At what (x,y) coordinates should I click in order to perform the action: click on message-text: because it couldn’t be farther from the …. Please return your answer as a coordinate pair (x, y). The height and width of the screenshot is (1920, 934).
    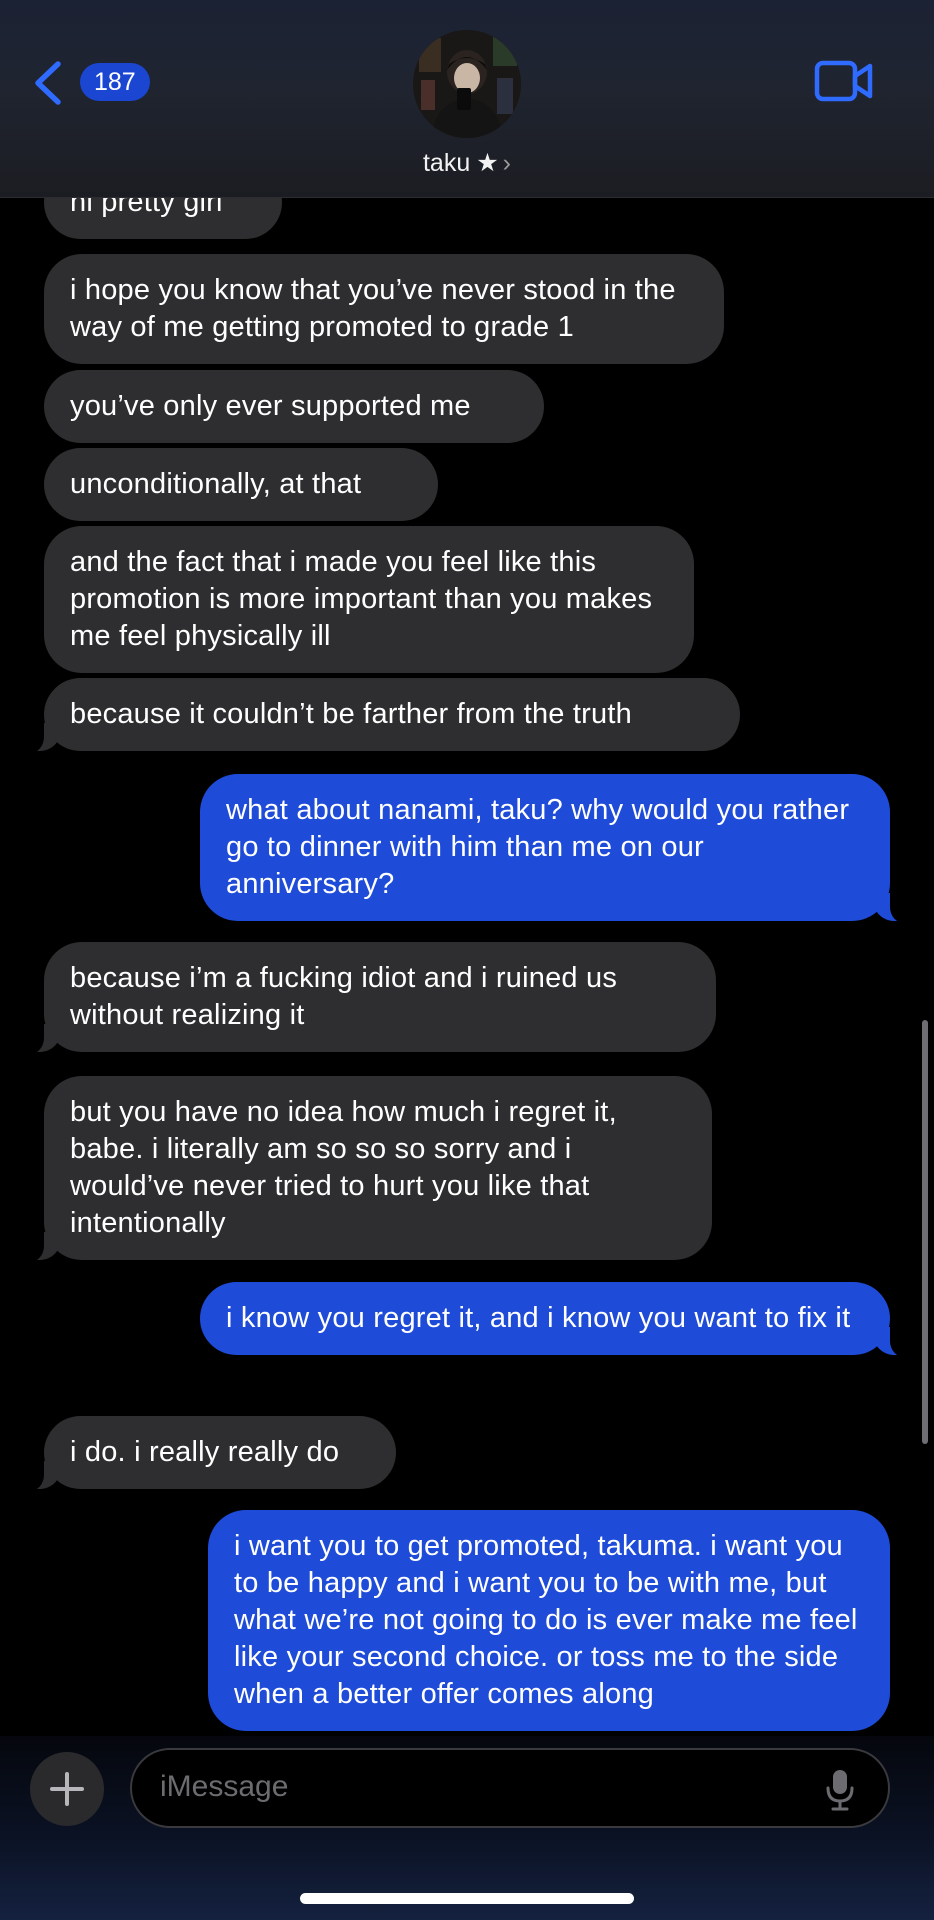
    Looking at the image, I should click on (351, 714).